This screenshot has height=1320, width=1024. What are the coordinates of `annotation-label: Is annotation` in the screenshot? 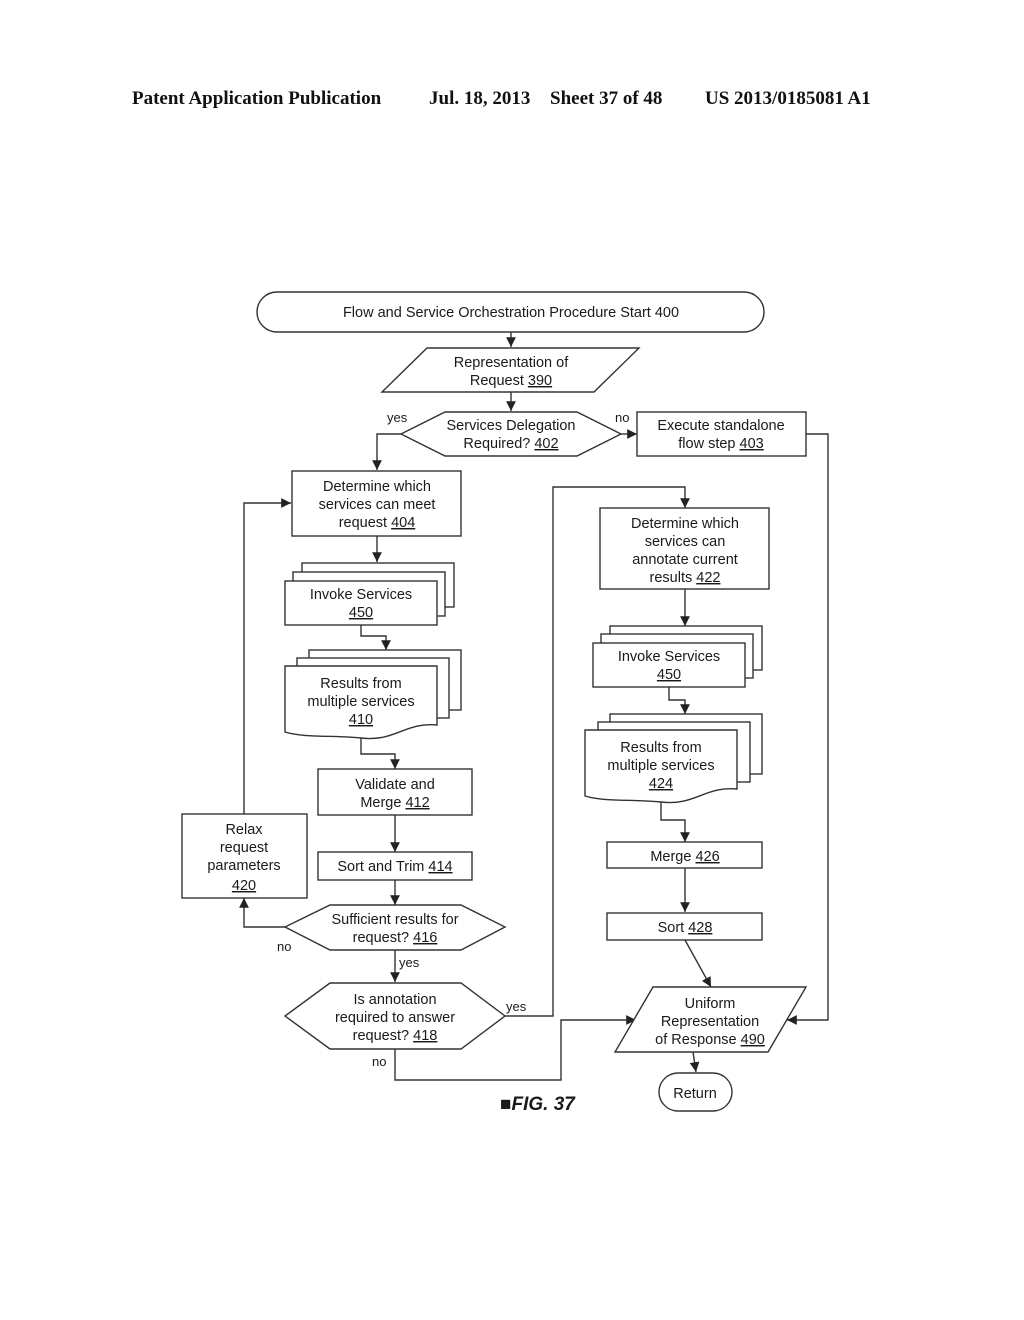 It's located at (394, 1000).